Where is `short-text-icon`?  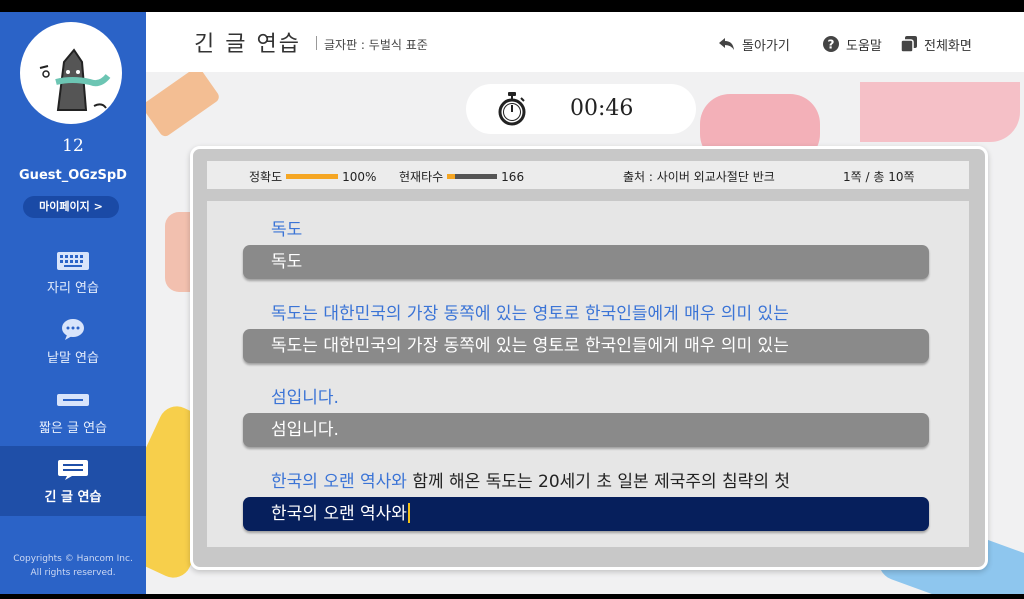 short-text-icon is located at coordinates (73, 400).